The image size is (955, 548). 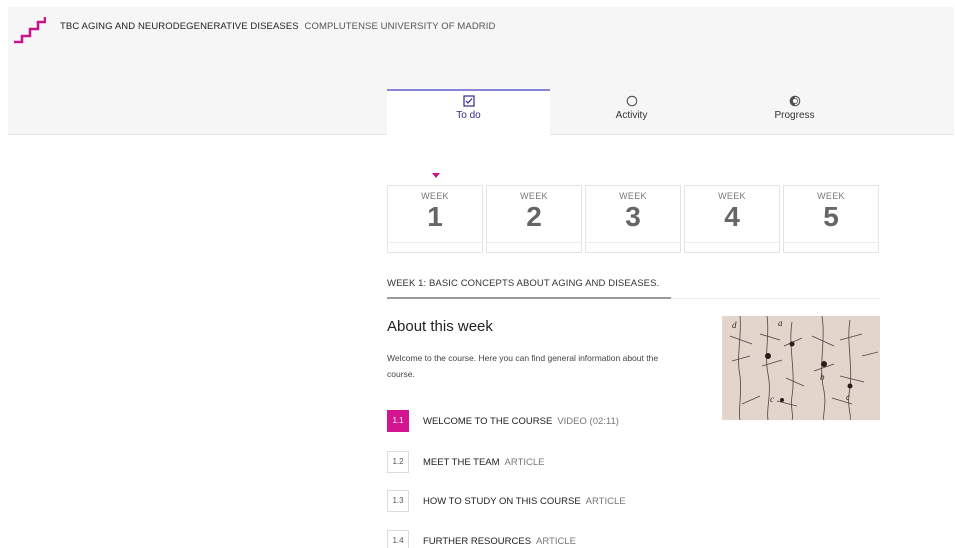 I want to click on week-number: 1, so click(x=435, y=216).